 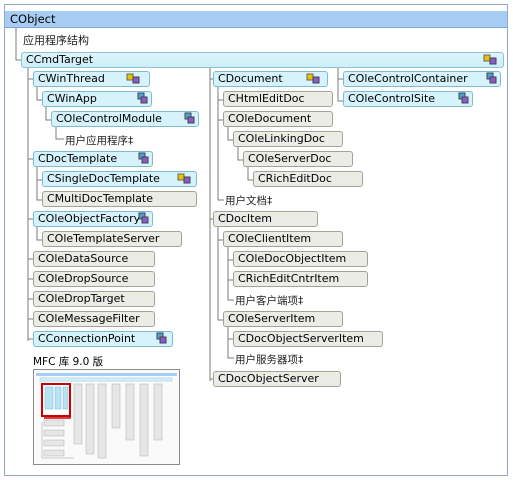 What do you see at coordinates (83, 258) in the screenshot?
I see `coledatasource-label: COleDataSource` at bounding box center [83, 258].